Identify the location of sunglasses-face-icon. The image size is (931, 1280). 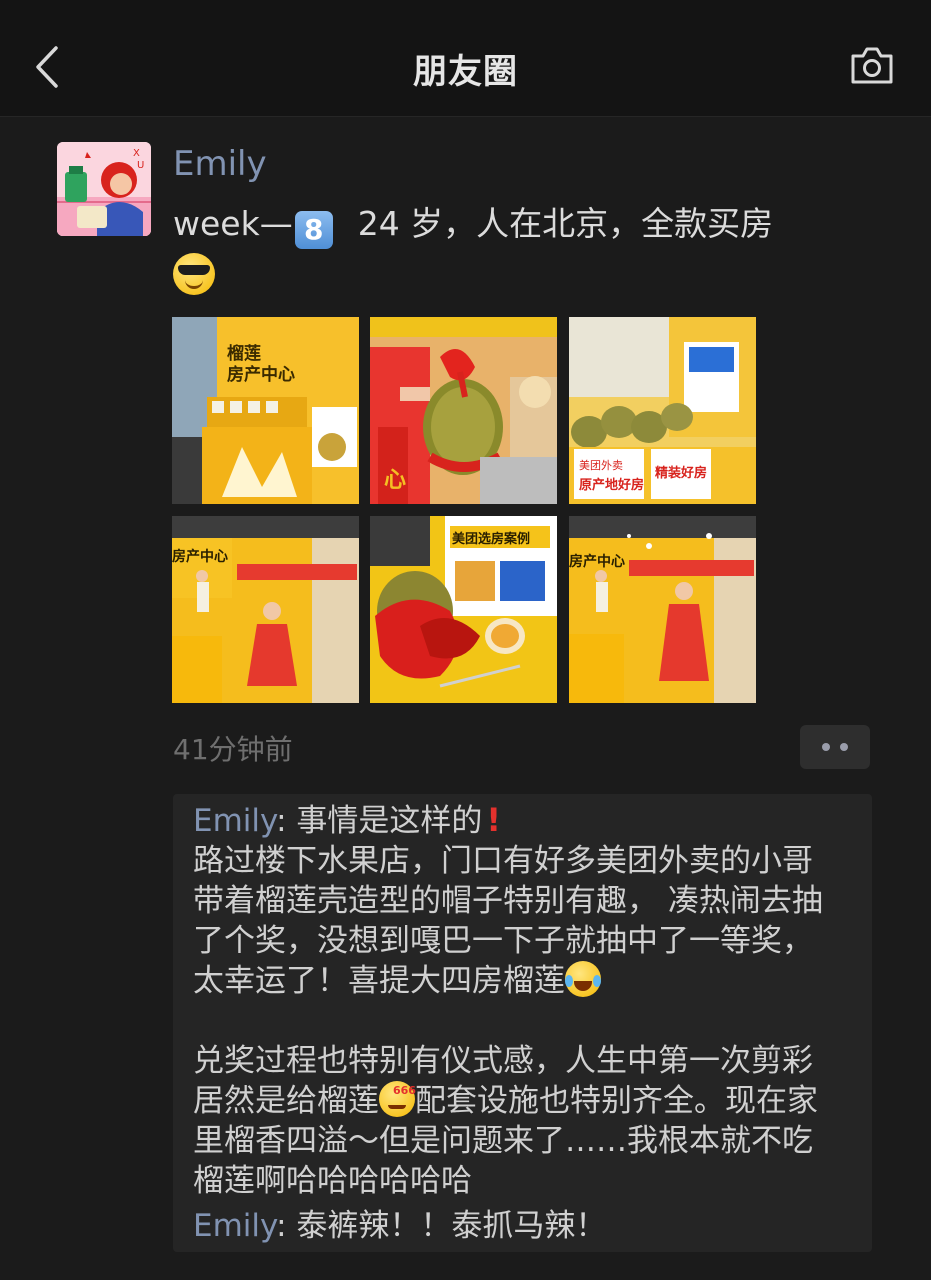
(194, 274).